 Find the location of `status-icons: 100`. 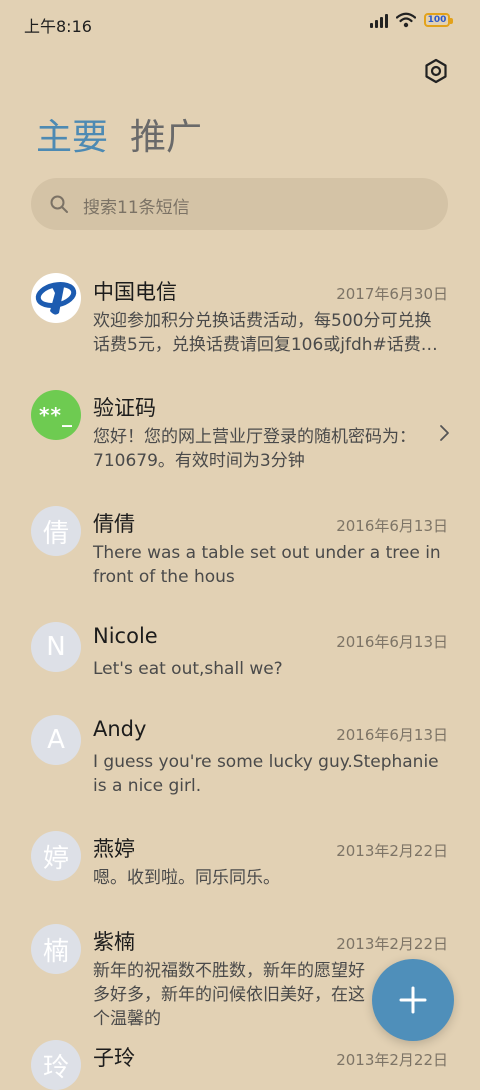

status-icons: 100 is located at coordinates (411, 20).